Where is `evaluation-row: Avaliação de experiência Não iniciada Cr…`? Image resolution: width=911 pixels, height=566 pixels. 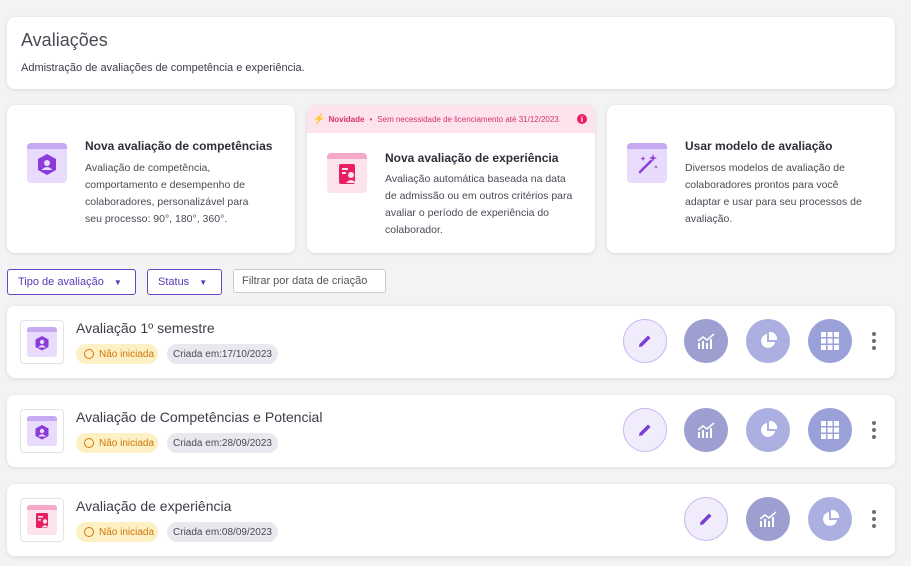
evaluation-row: Avaliação de experiência Não iniciada Cr… is located at coordinates (451, 520).